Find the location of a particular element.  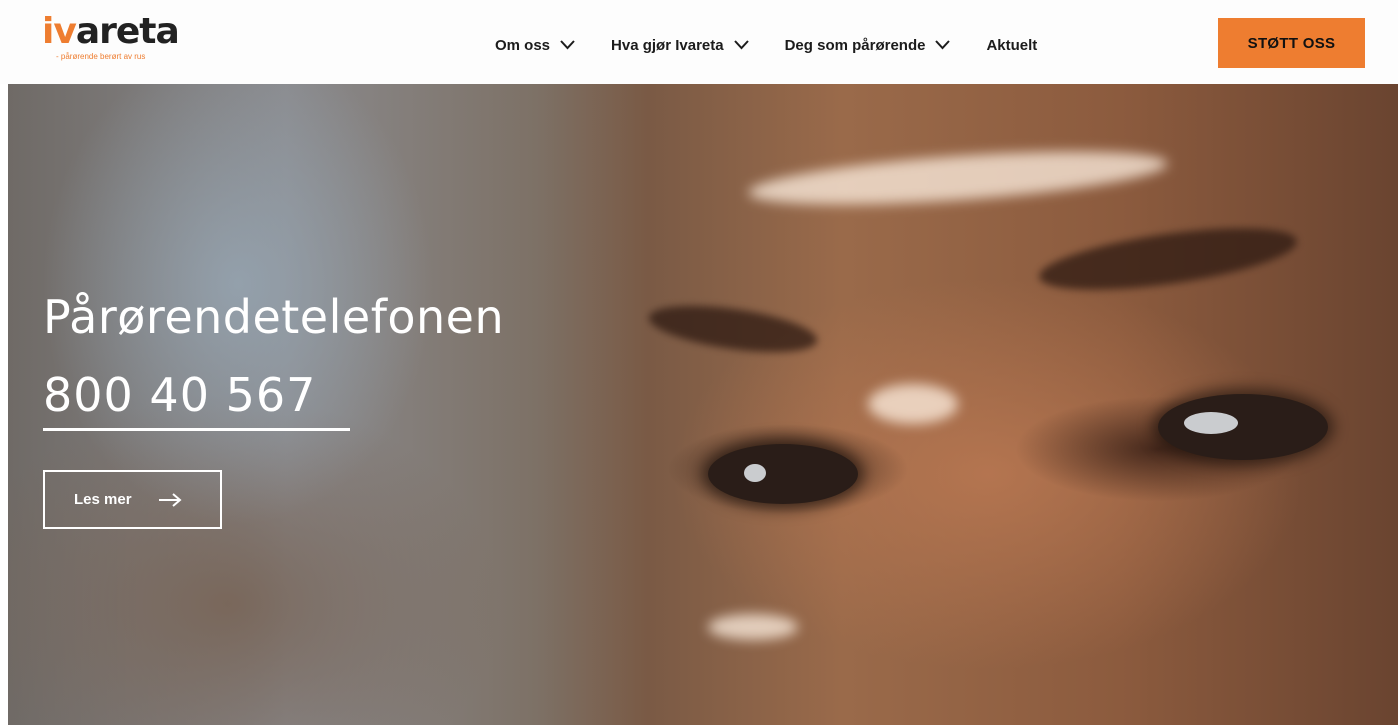

support-button: STØTT OSS is located at coordinates (1291, 43).